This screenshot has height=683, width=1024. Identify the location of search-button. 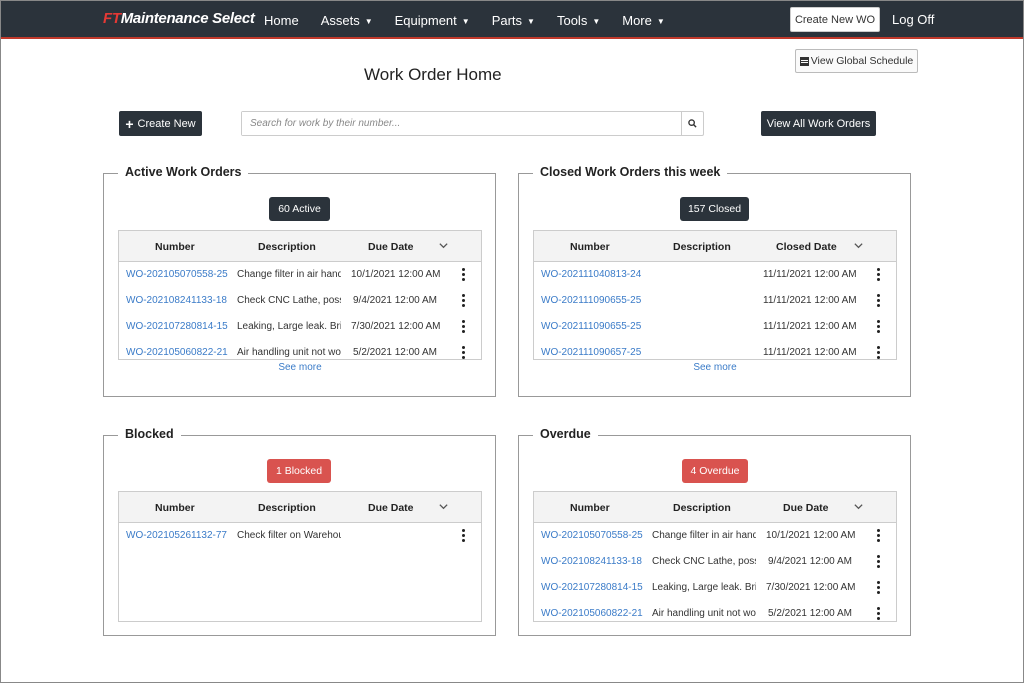
(692, 123).